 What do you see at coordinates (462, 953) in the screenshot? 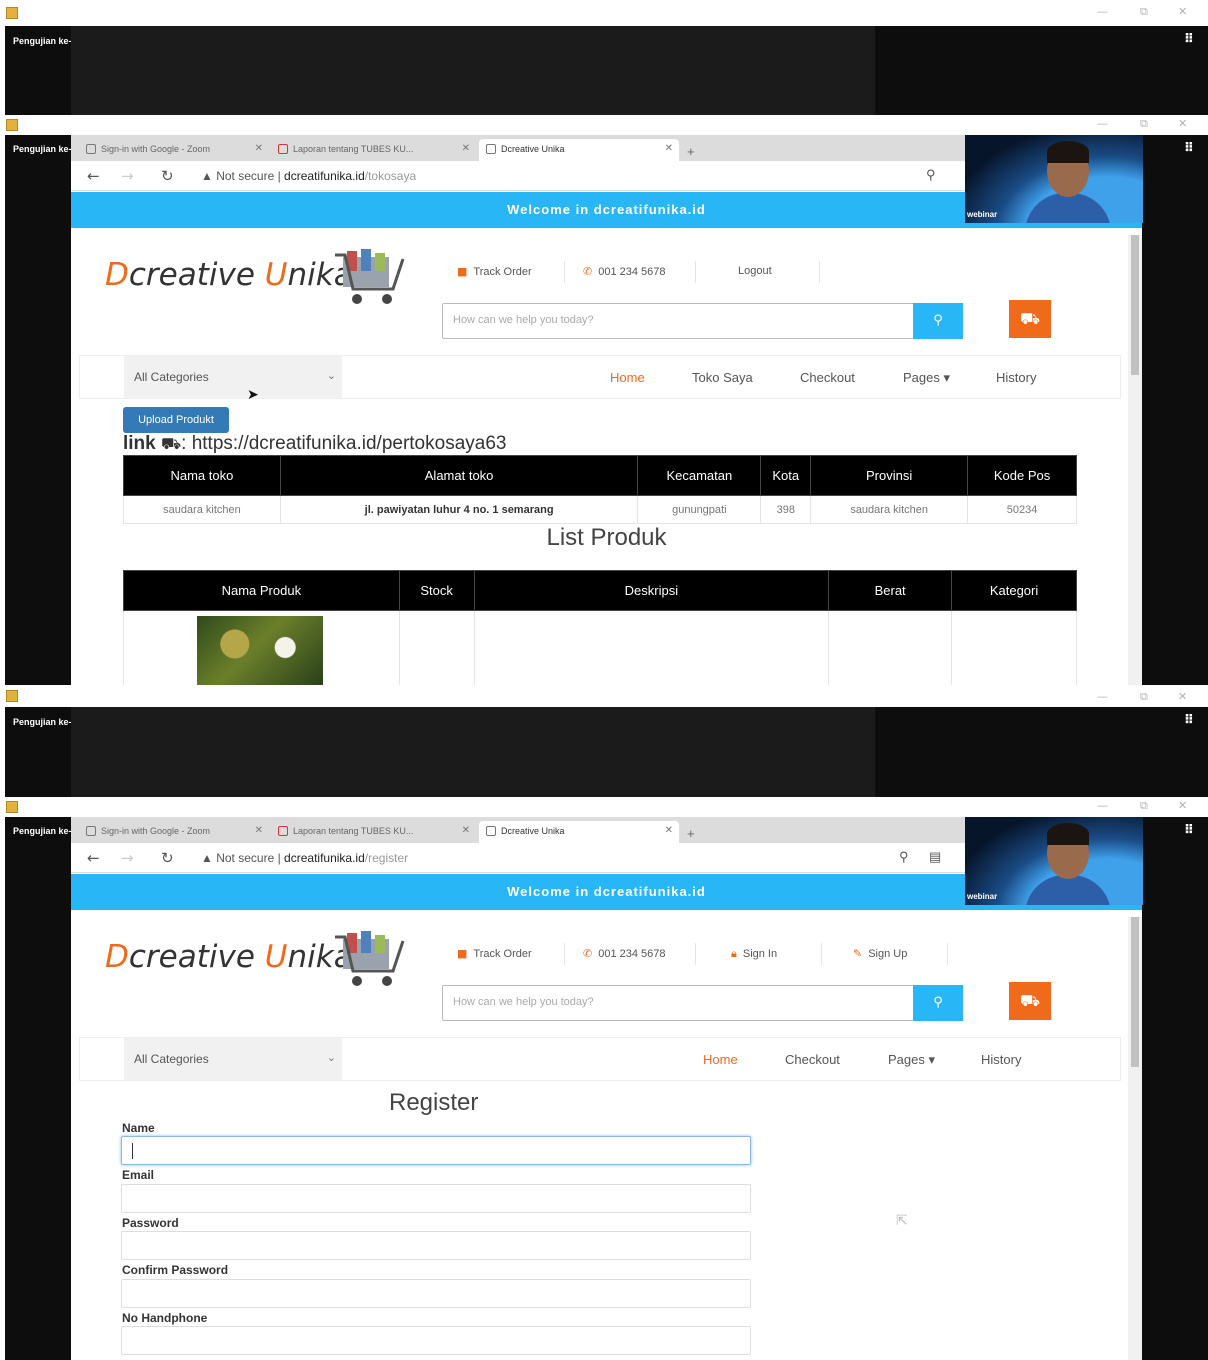
I see `truck-icon: ■` at bounding box center [462, 953].